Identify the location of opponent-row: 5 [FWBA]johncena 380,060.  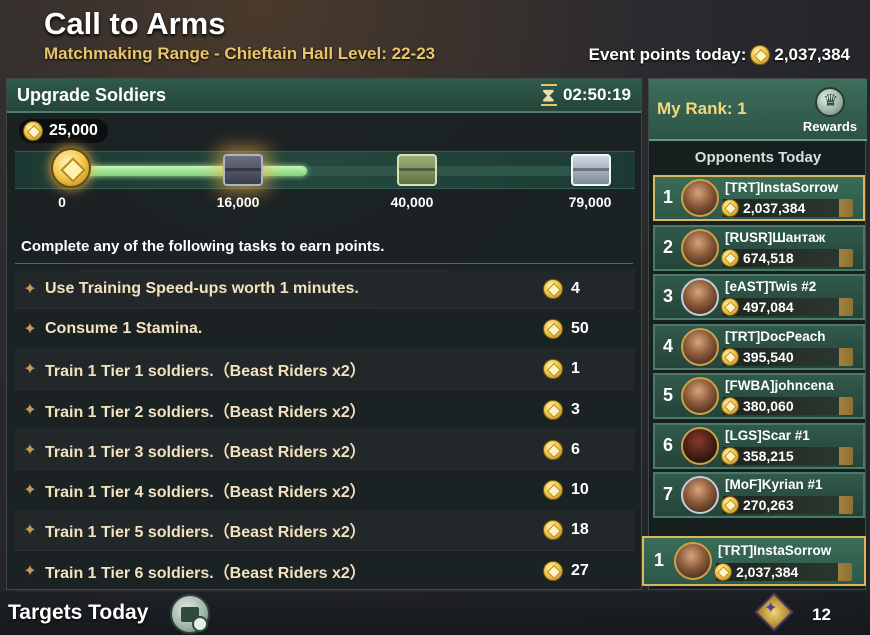
(759, 396).